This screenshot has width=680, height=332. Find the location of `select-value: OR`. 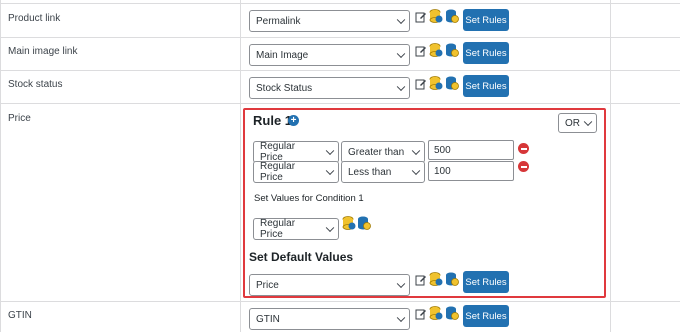

select-value: OR is located at coordinates (572, 123).